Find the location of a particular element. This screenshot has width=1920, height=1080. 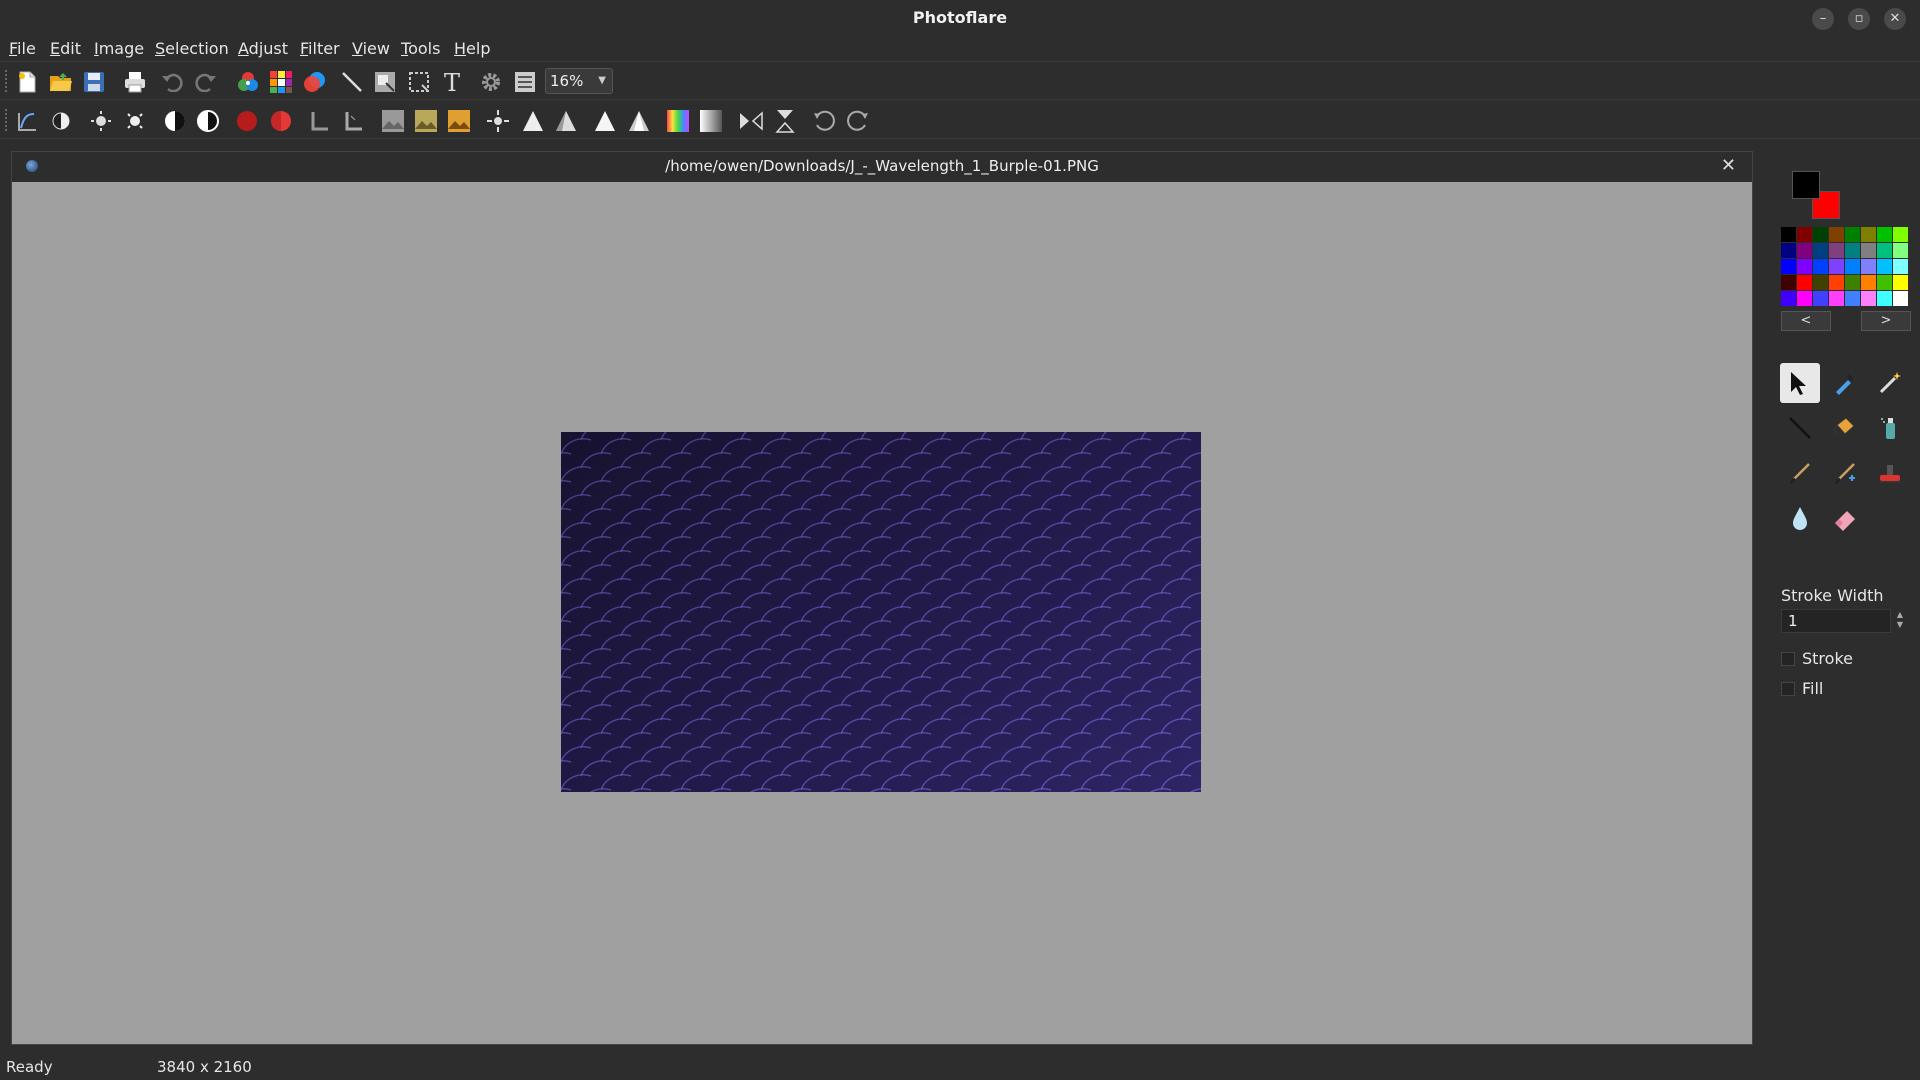

saturation-down-icon is located at coordinates (247, 121).